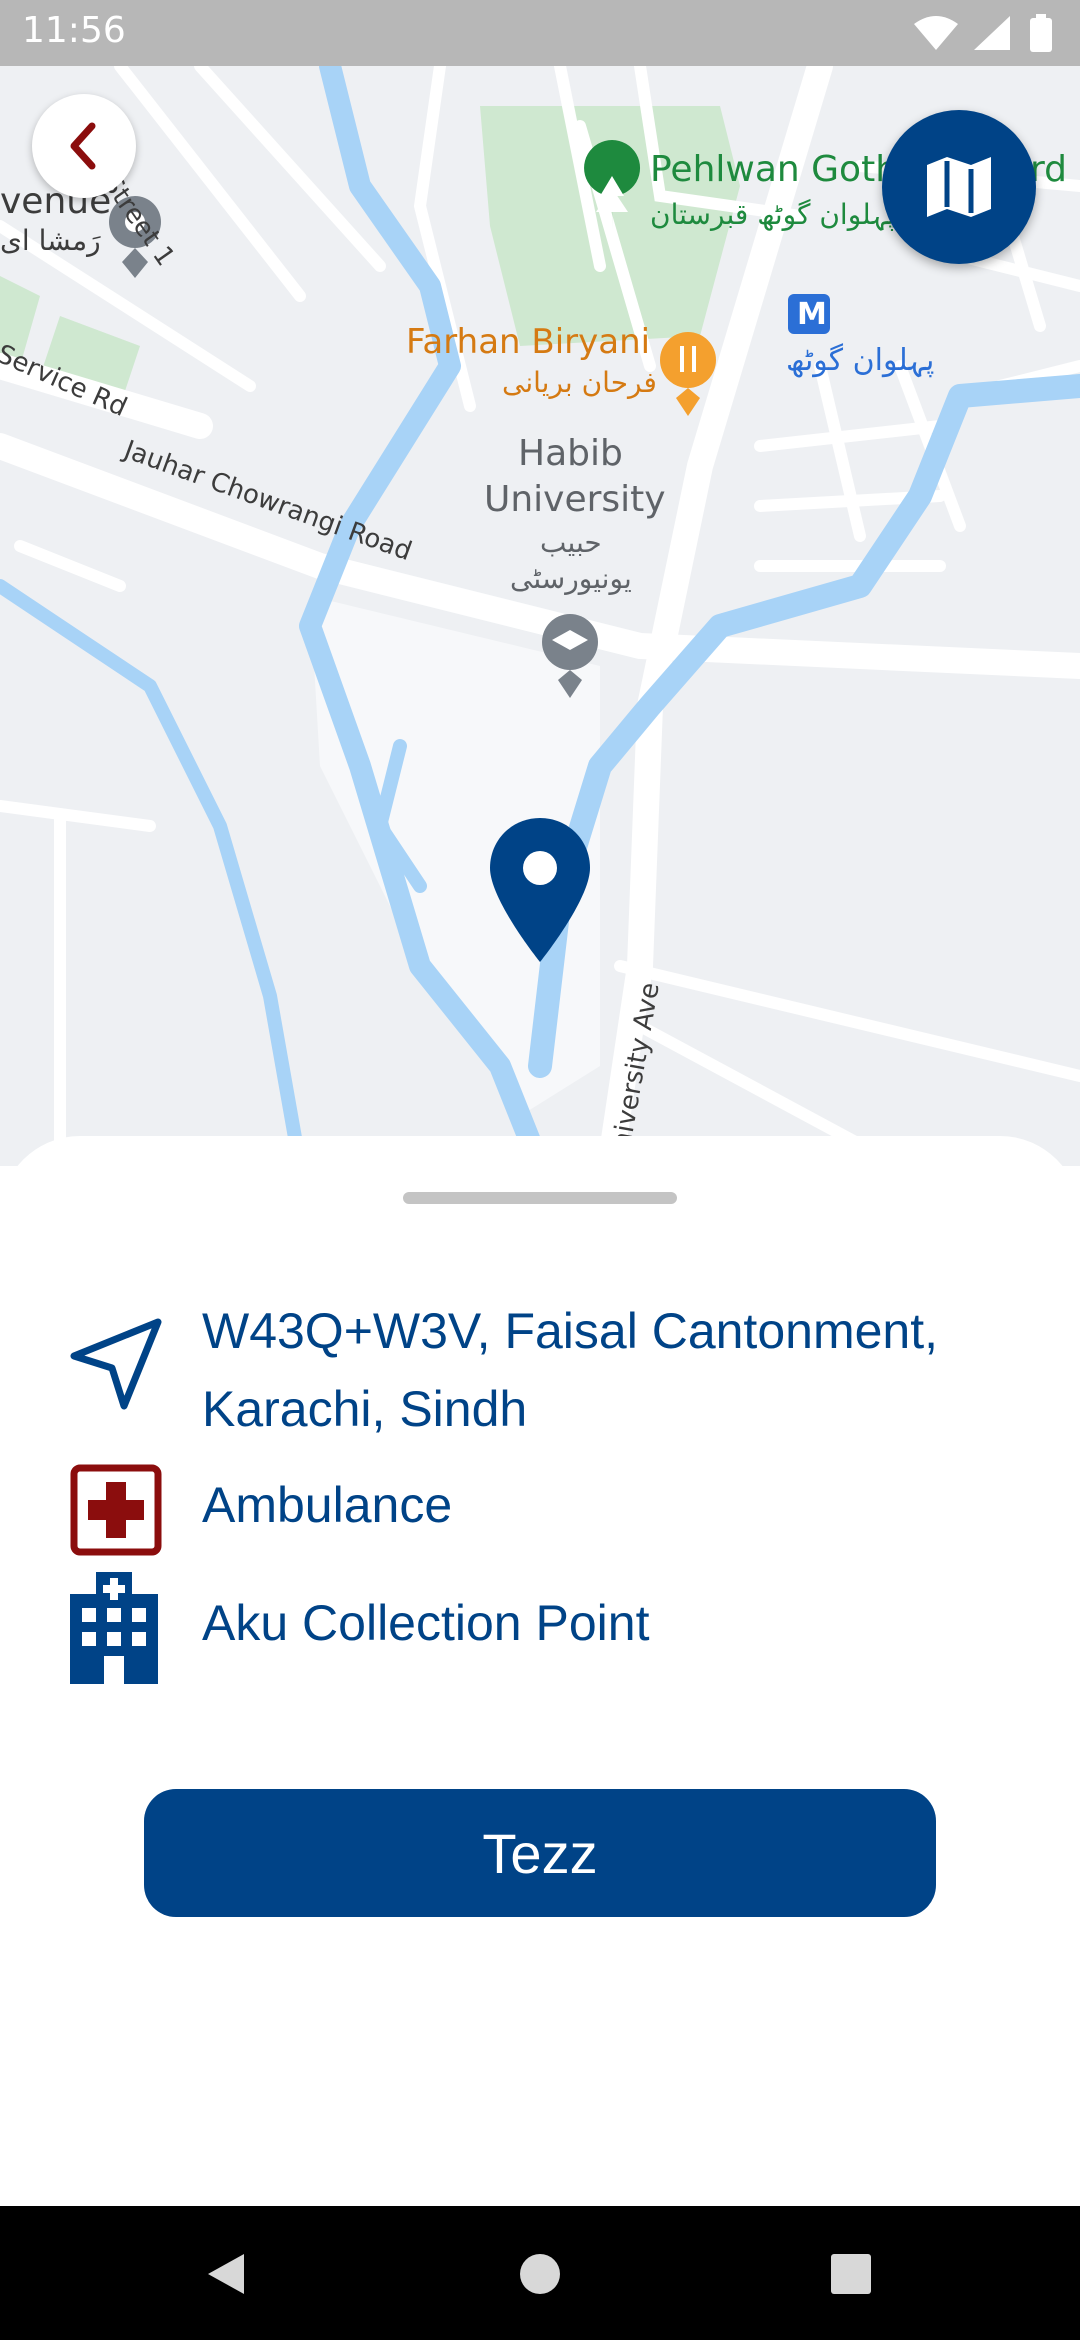  Describe the element at coordinates (540, 890) in the screenshot. I see `location-pin-icon` at that location.